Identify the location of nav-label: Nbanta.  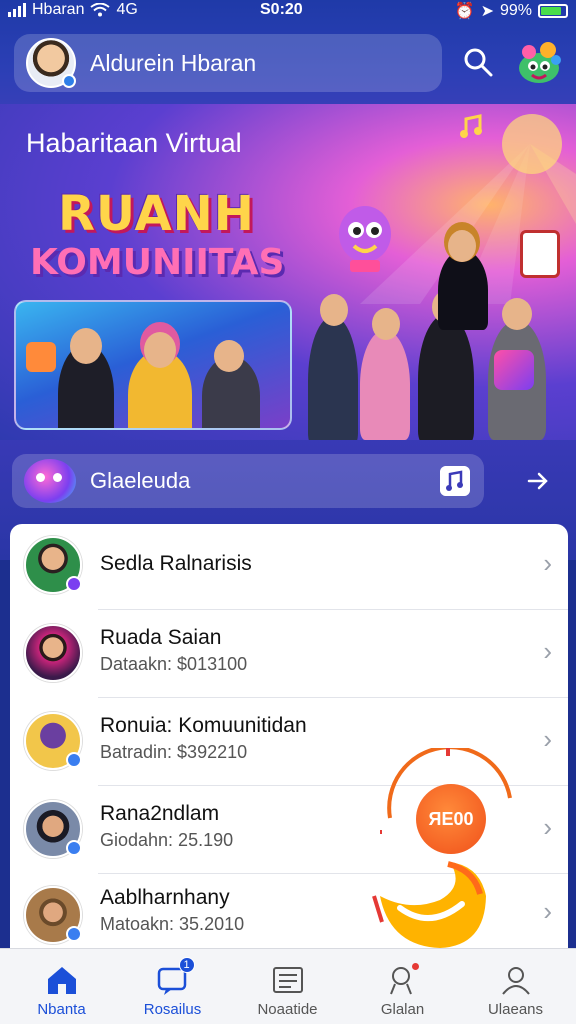
(61, 1009).